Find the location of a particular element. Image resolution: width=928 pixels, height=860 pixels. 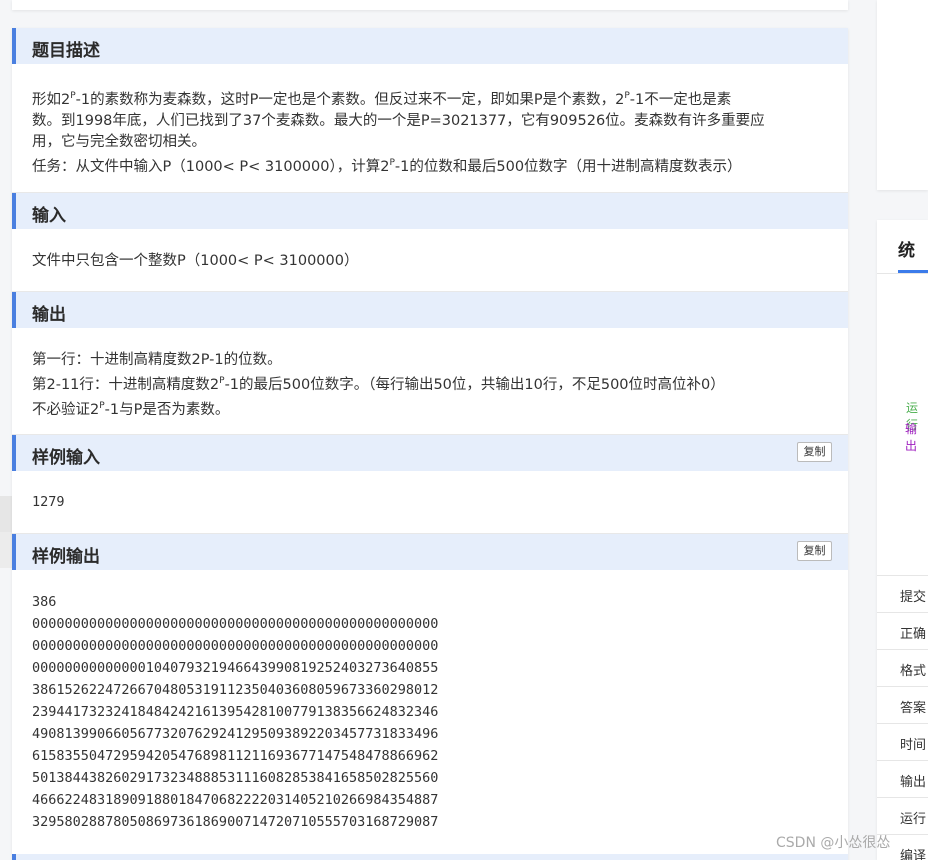

output-line: 不必验证2P-1与P是否为素数。 is located at coordinates (131, 409).